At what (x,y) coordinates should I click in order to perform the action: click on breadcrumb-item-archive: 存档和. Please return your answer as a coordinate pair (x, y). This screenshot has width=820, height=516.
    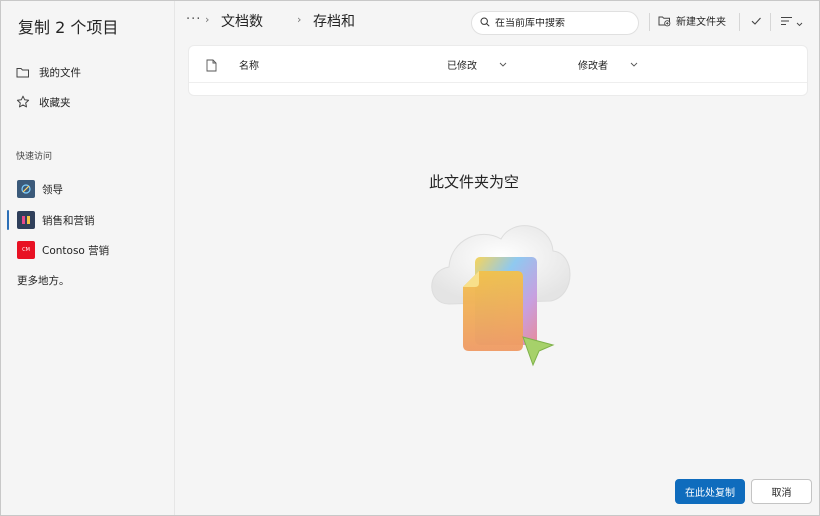
    Looking at the image, I should click on (334, 21).